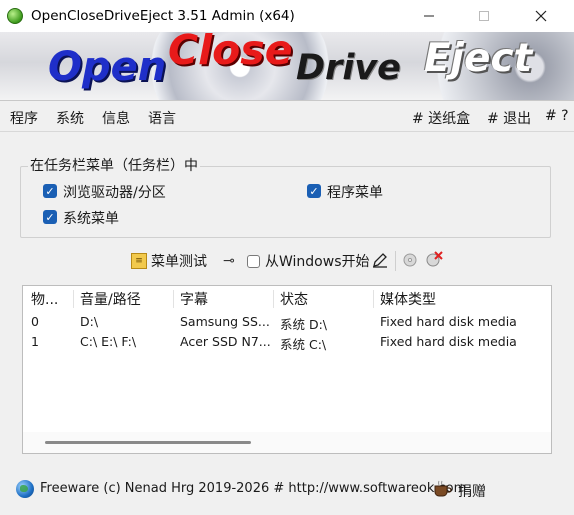  I want to click on maximize-icon, so click(484, 16).